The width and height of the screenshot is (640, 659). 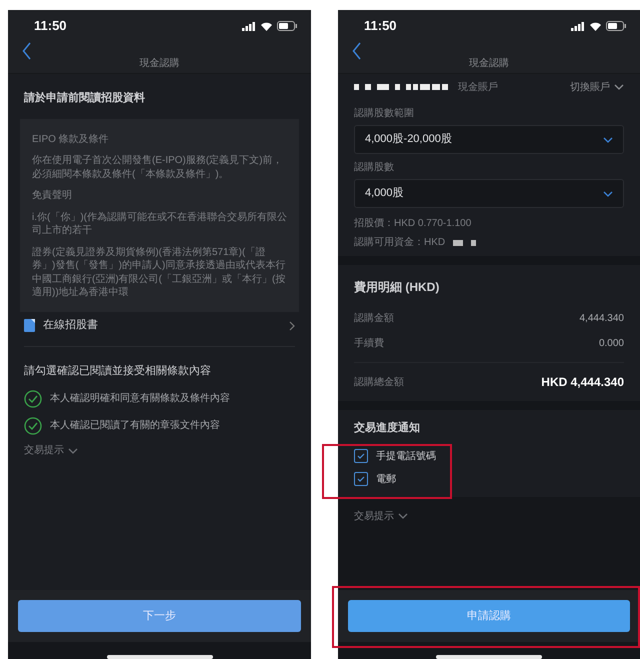 What do you see at coordinates (387, 428) in the screenshot?
I see `section-heading: 交易進度通知` at bounding box center [387, 428].